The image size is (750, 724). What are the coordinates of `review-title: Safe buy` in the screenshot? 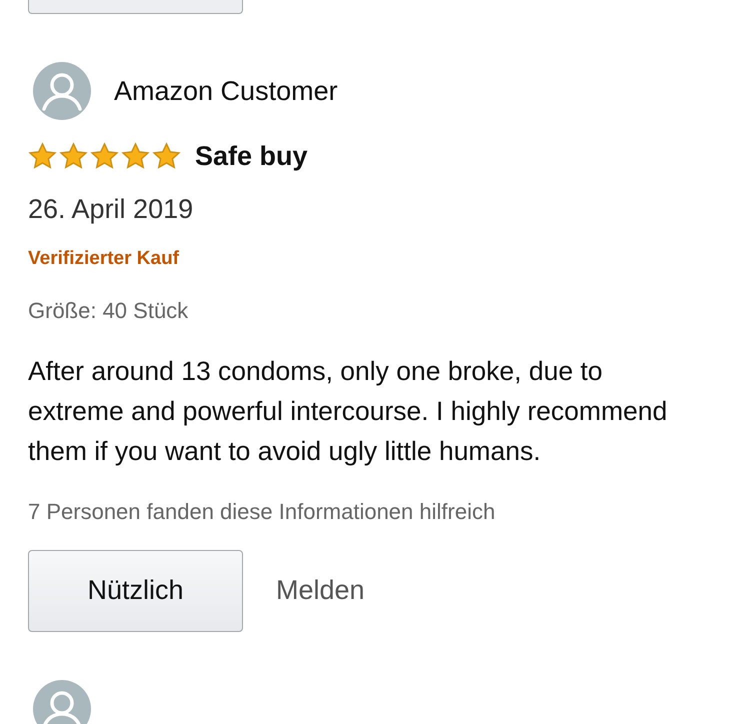 It's located at (251, 156).